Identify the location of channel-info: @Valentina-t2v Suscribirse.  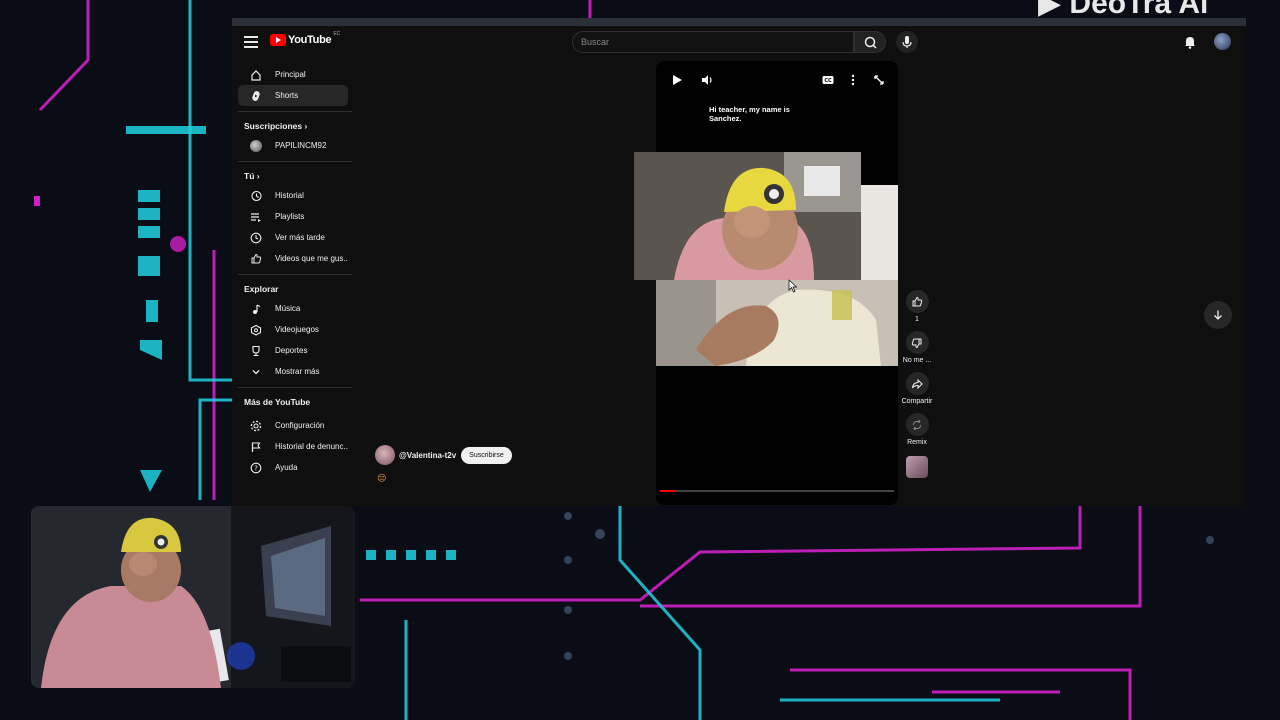
(443, 455).